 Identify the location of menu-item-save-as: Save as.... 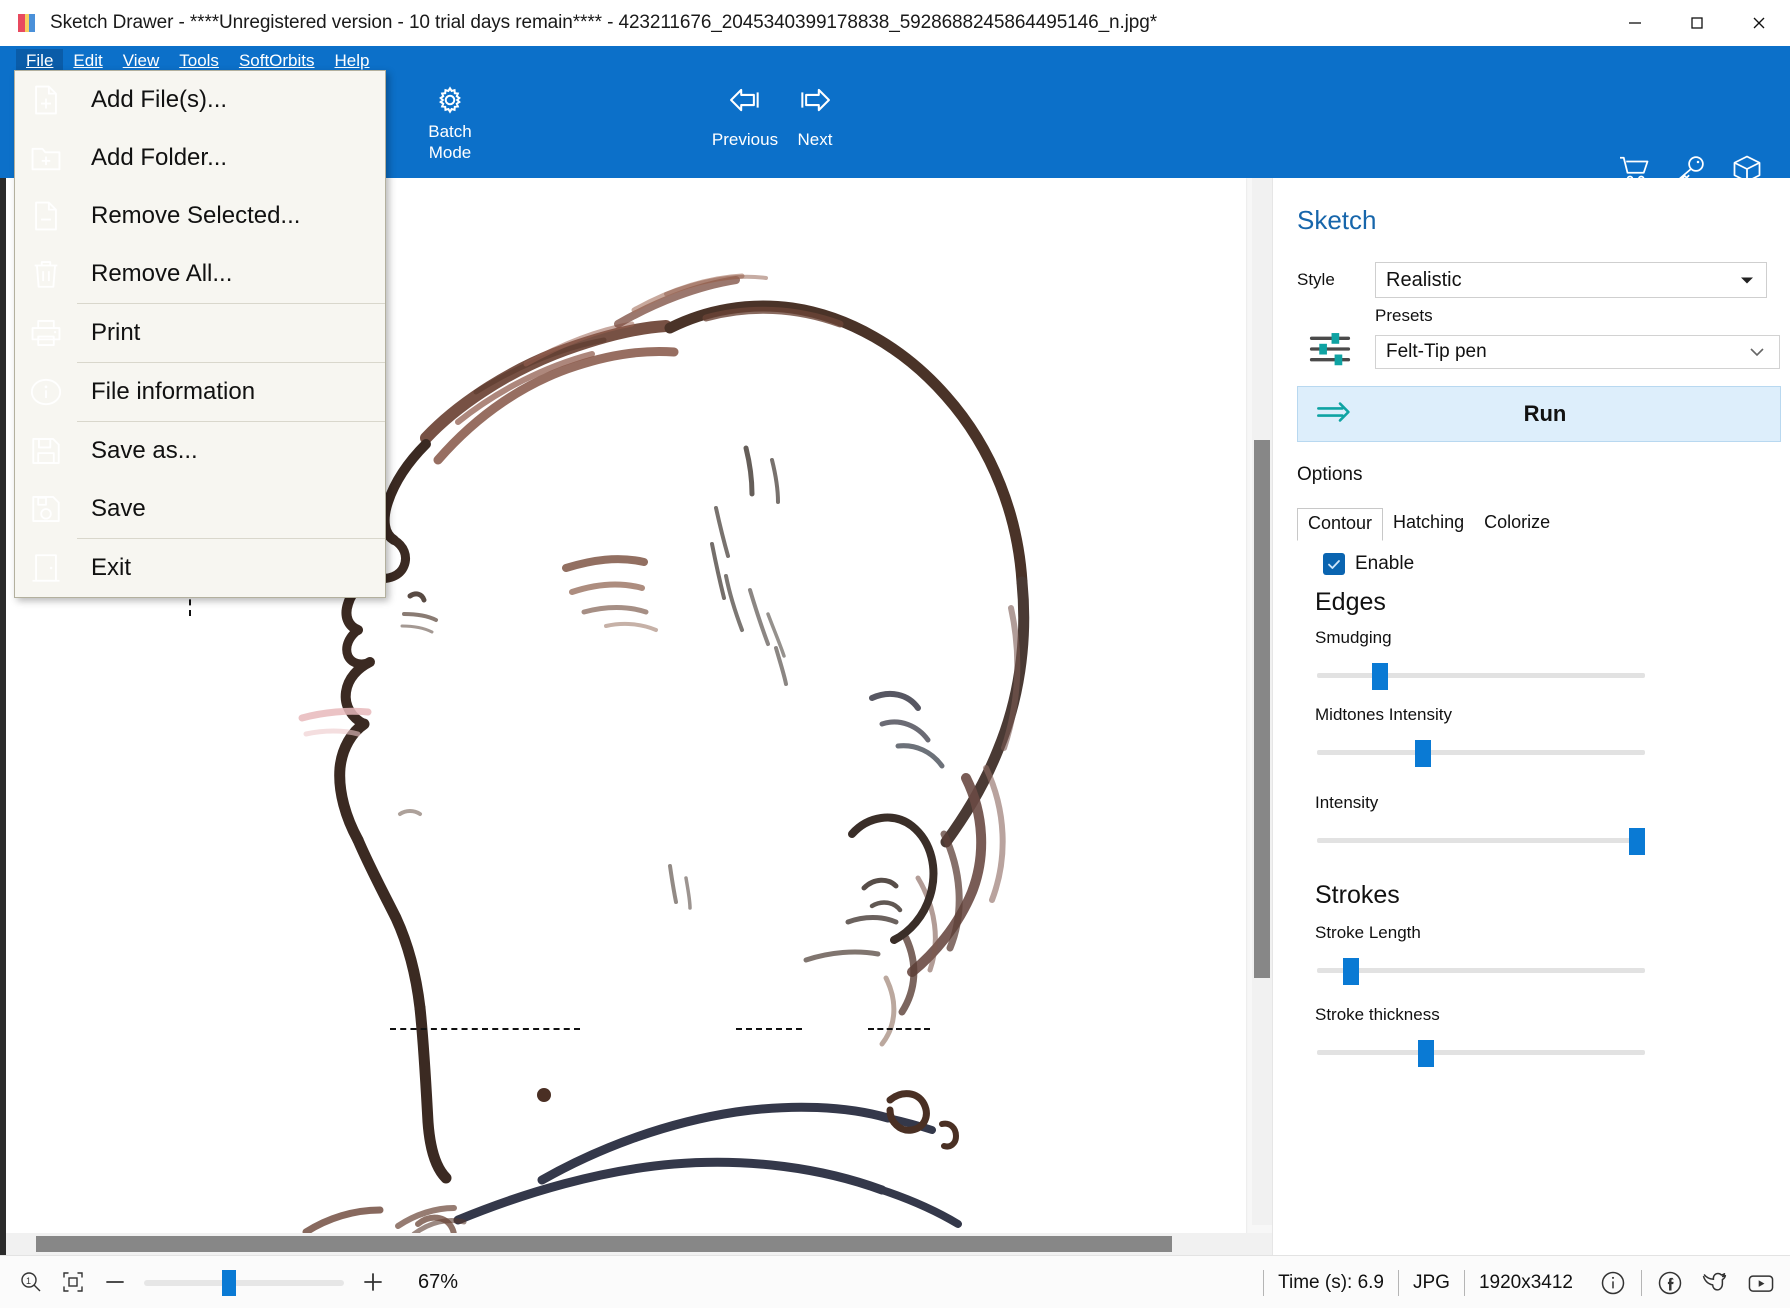
(200, 451).